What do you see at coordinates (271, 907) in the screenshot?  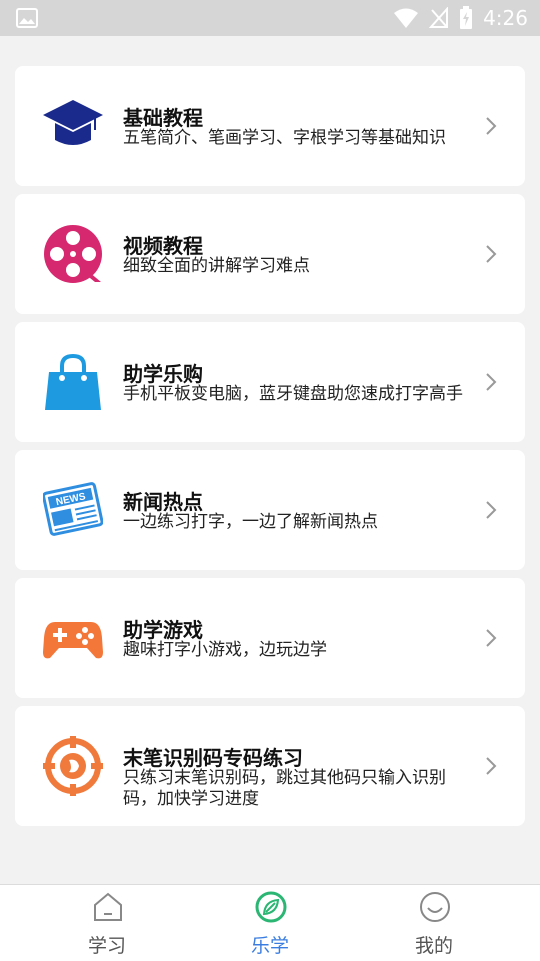 I see `compass-leaf-icon` at bounding box center [271, 907].